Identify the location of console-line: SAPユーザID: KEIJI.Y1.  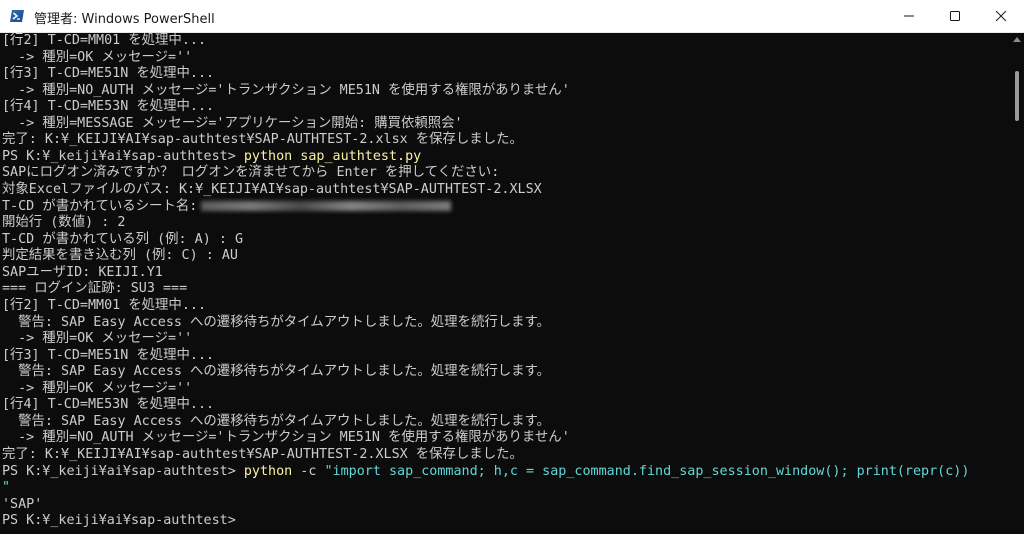
(82, 273).